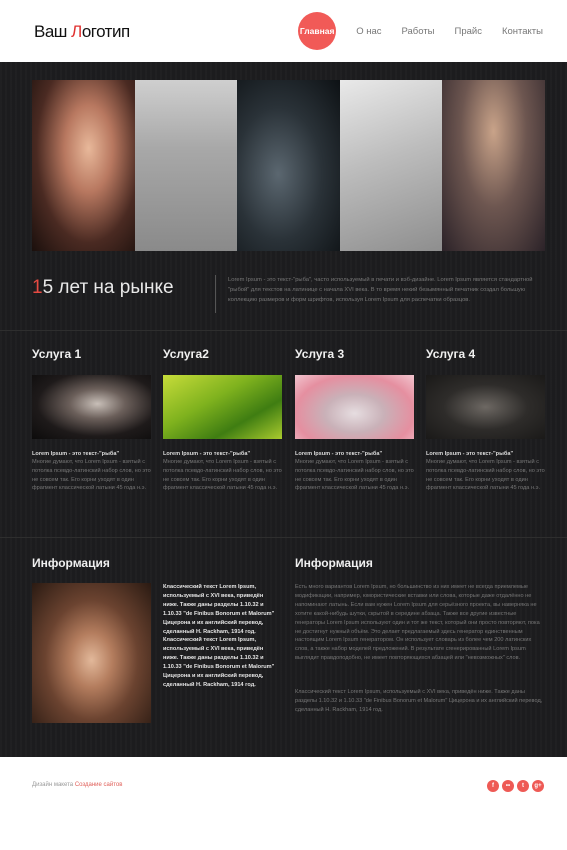 This screenshot has height=850, width=567. Describe the element at coordinates (71, 563) in the screenshot. I see `info-left-title: Информация` at that location.